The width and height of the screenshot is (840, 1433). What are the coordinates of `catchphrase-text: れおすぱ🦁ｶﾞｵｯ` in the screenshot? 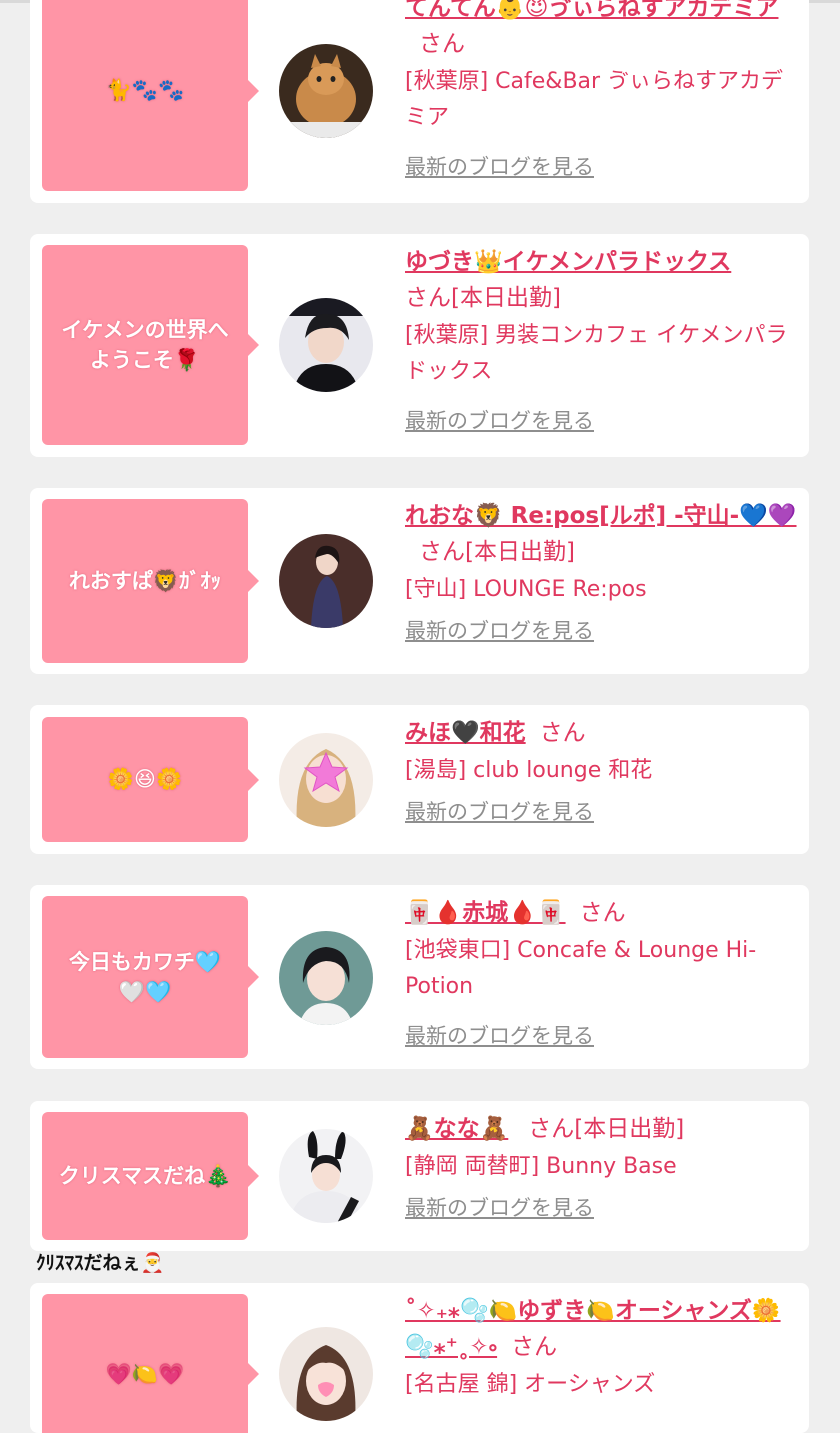 It's located at (145, 580).